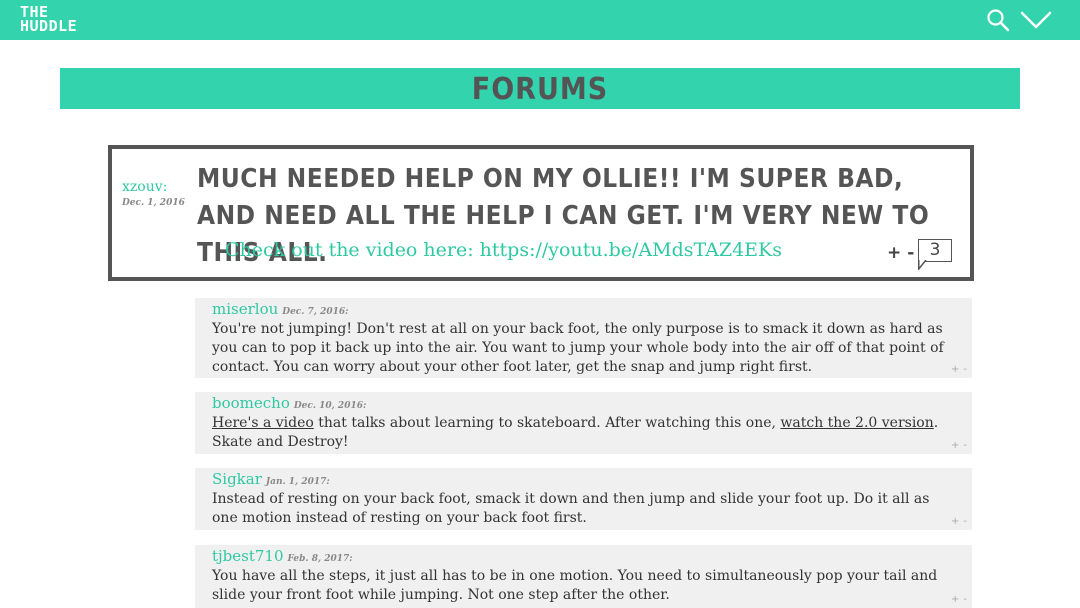 The image size is (1080, 608). I want to click on reply-author-name: Sigkar, so click(237, 479).